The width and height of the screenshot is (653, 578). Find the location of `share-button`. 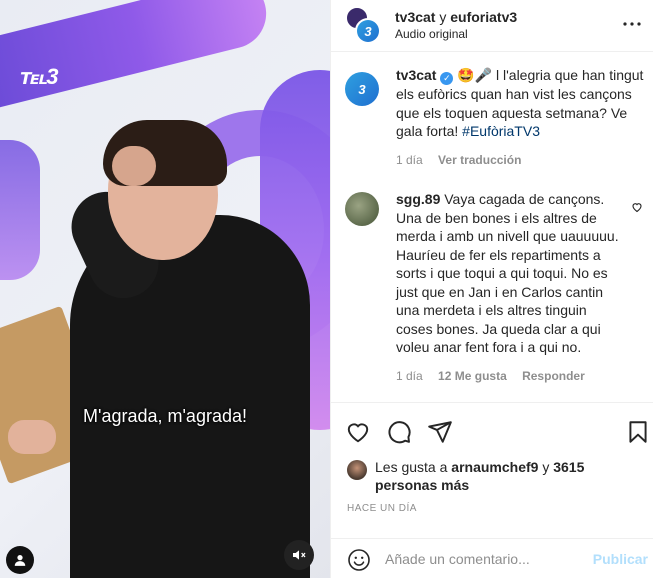

share-button is located at coordinates (440, 432).